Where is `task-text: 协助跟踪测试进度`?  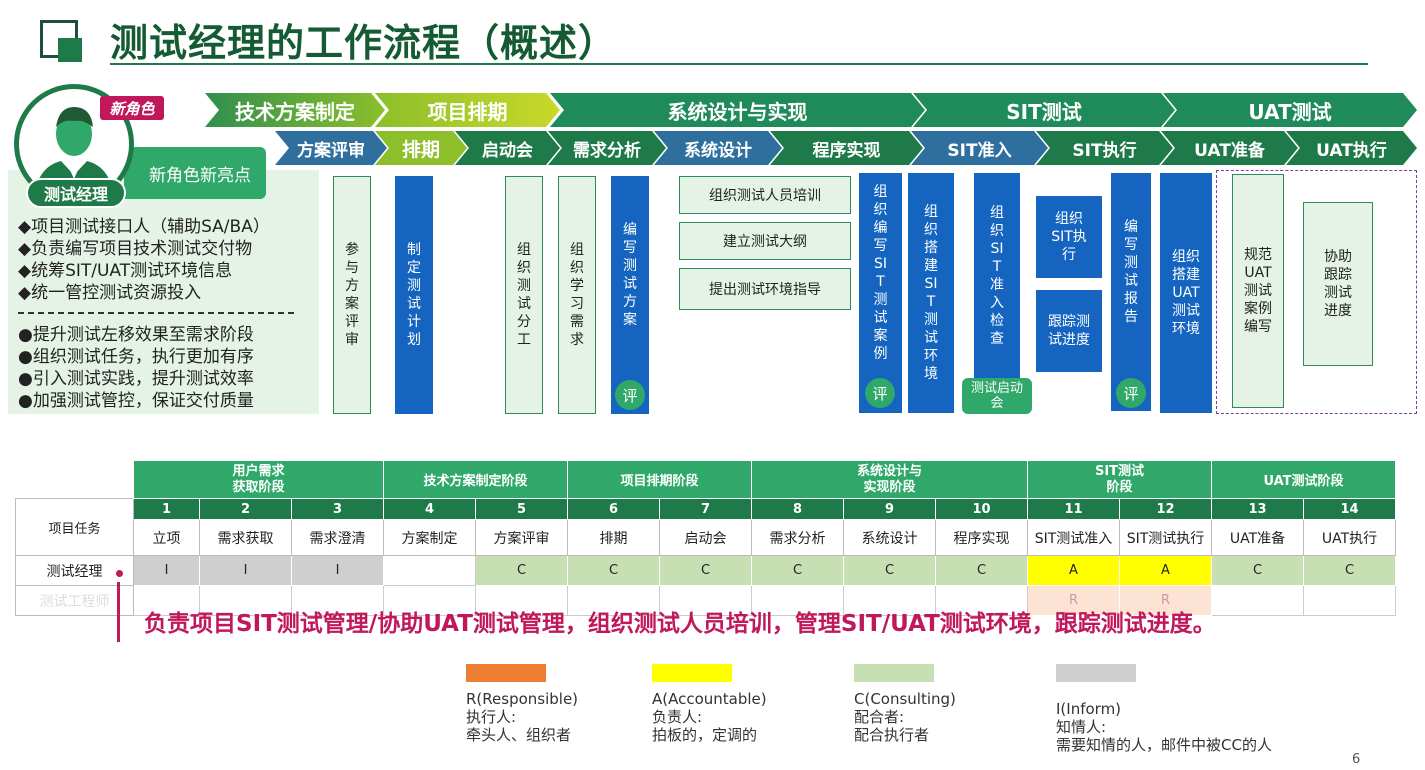 task-text: 协助跟踪测试进度 is located at coordinates (1338, 284).